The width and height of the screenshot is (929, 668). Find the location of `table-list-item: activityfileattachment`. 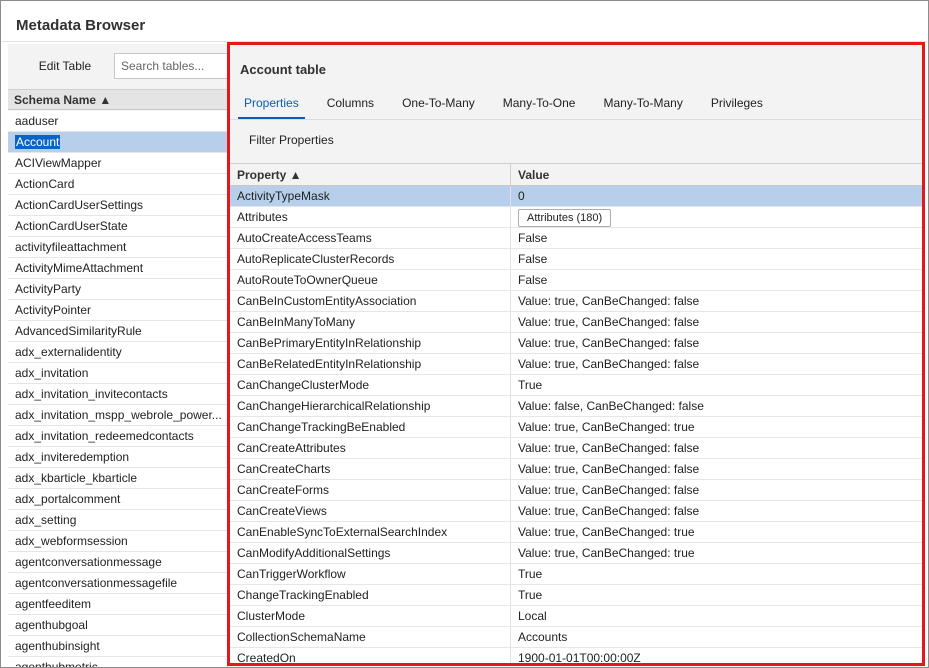

table-list-item: activityfileattachment is located at coordinates (117, 247).